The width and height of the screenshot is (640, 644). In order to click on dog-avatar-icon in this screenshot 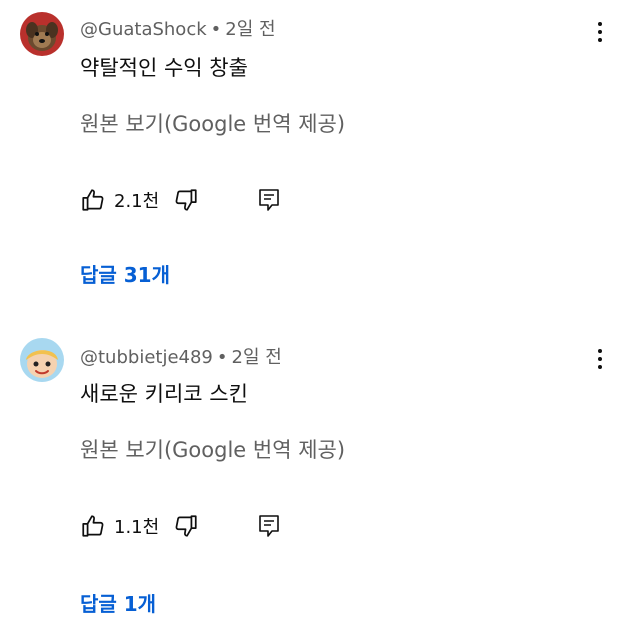, I will do `click(42, 34)`.